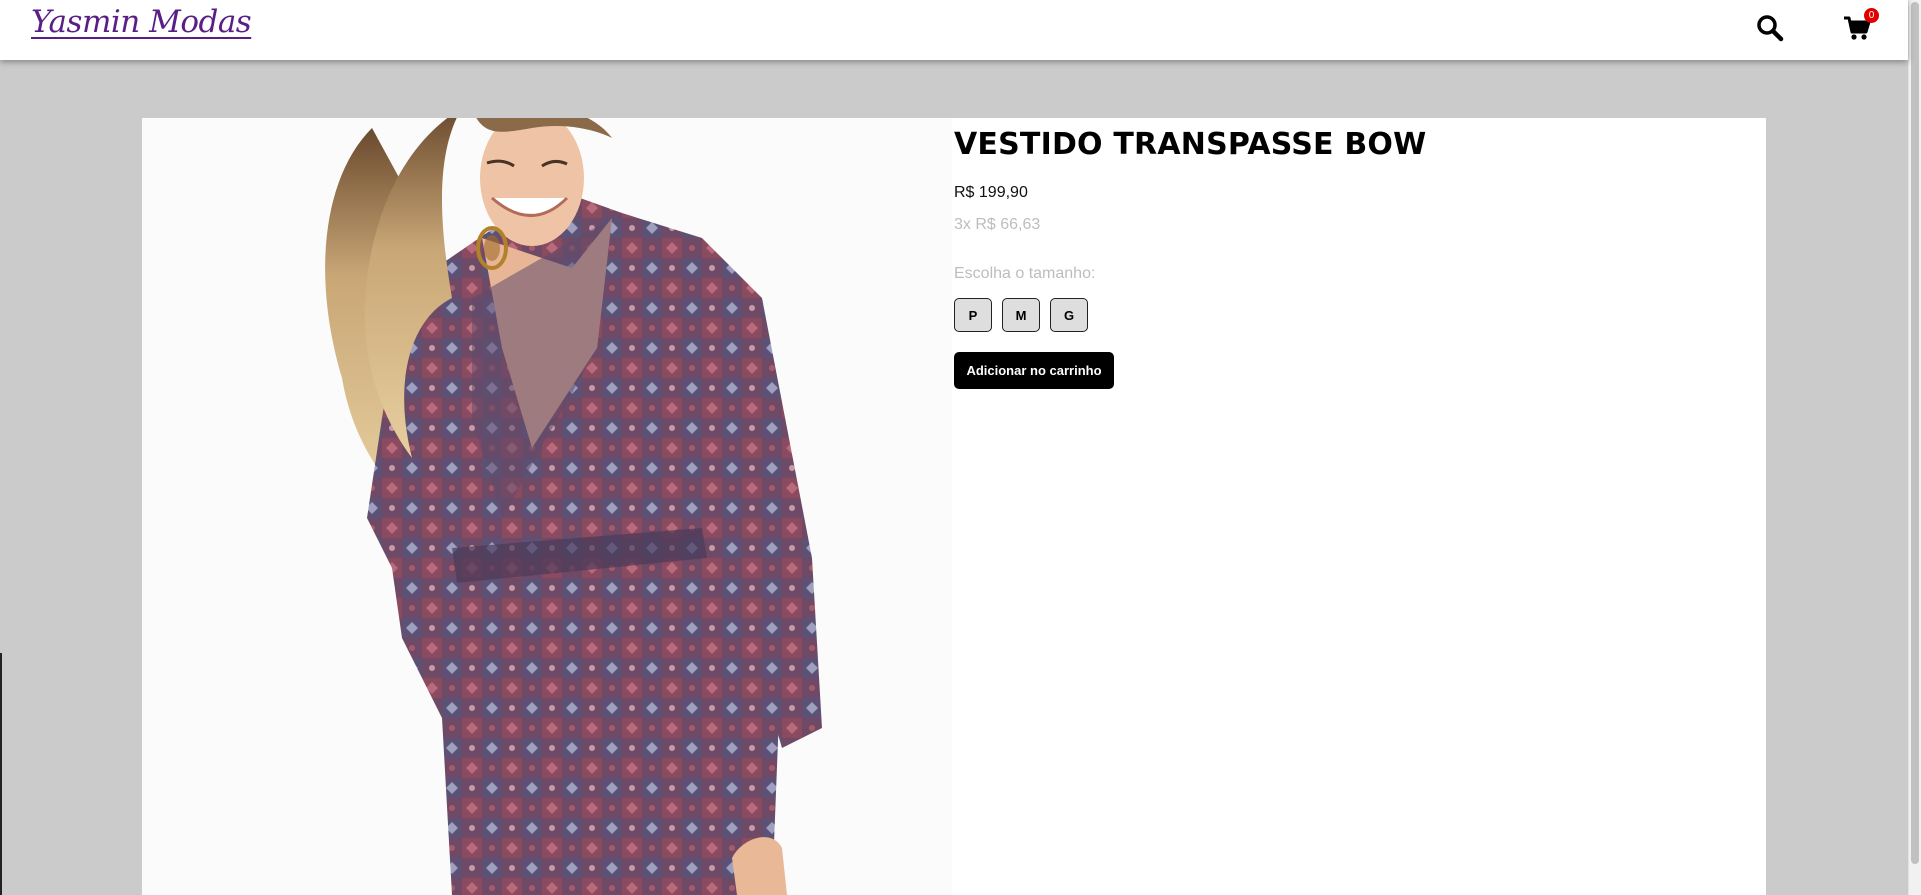 The height and width of the screenshot is (895, 1921). Describe the element at coordinates (1034, 370) in the screenshot. I see `add-to-cart-button: Adicionar no carrinho` at that location.